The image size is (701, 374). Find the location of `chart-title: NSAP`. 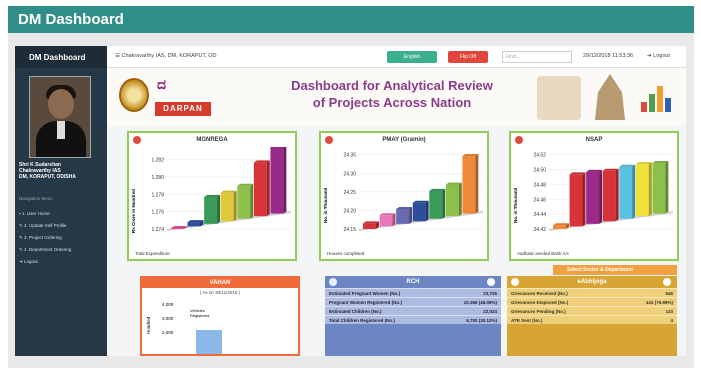

chart-title: NSAP is located at coordinates (594, 140).